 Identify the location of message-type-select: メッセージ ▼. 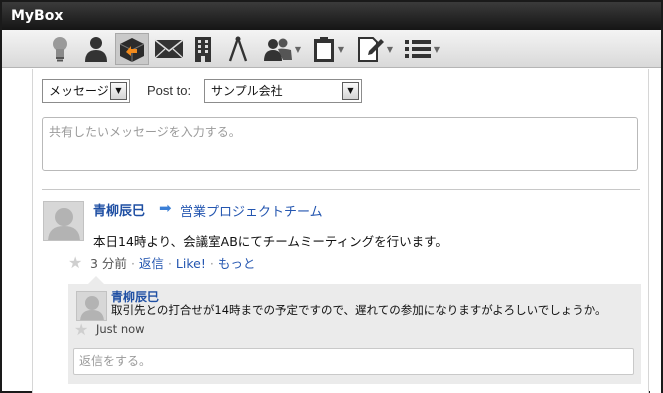
(86, 91).